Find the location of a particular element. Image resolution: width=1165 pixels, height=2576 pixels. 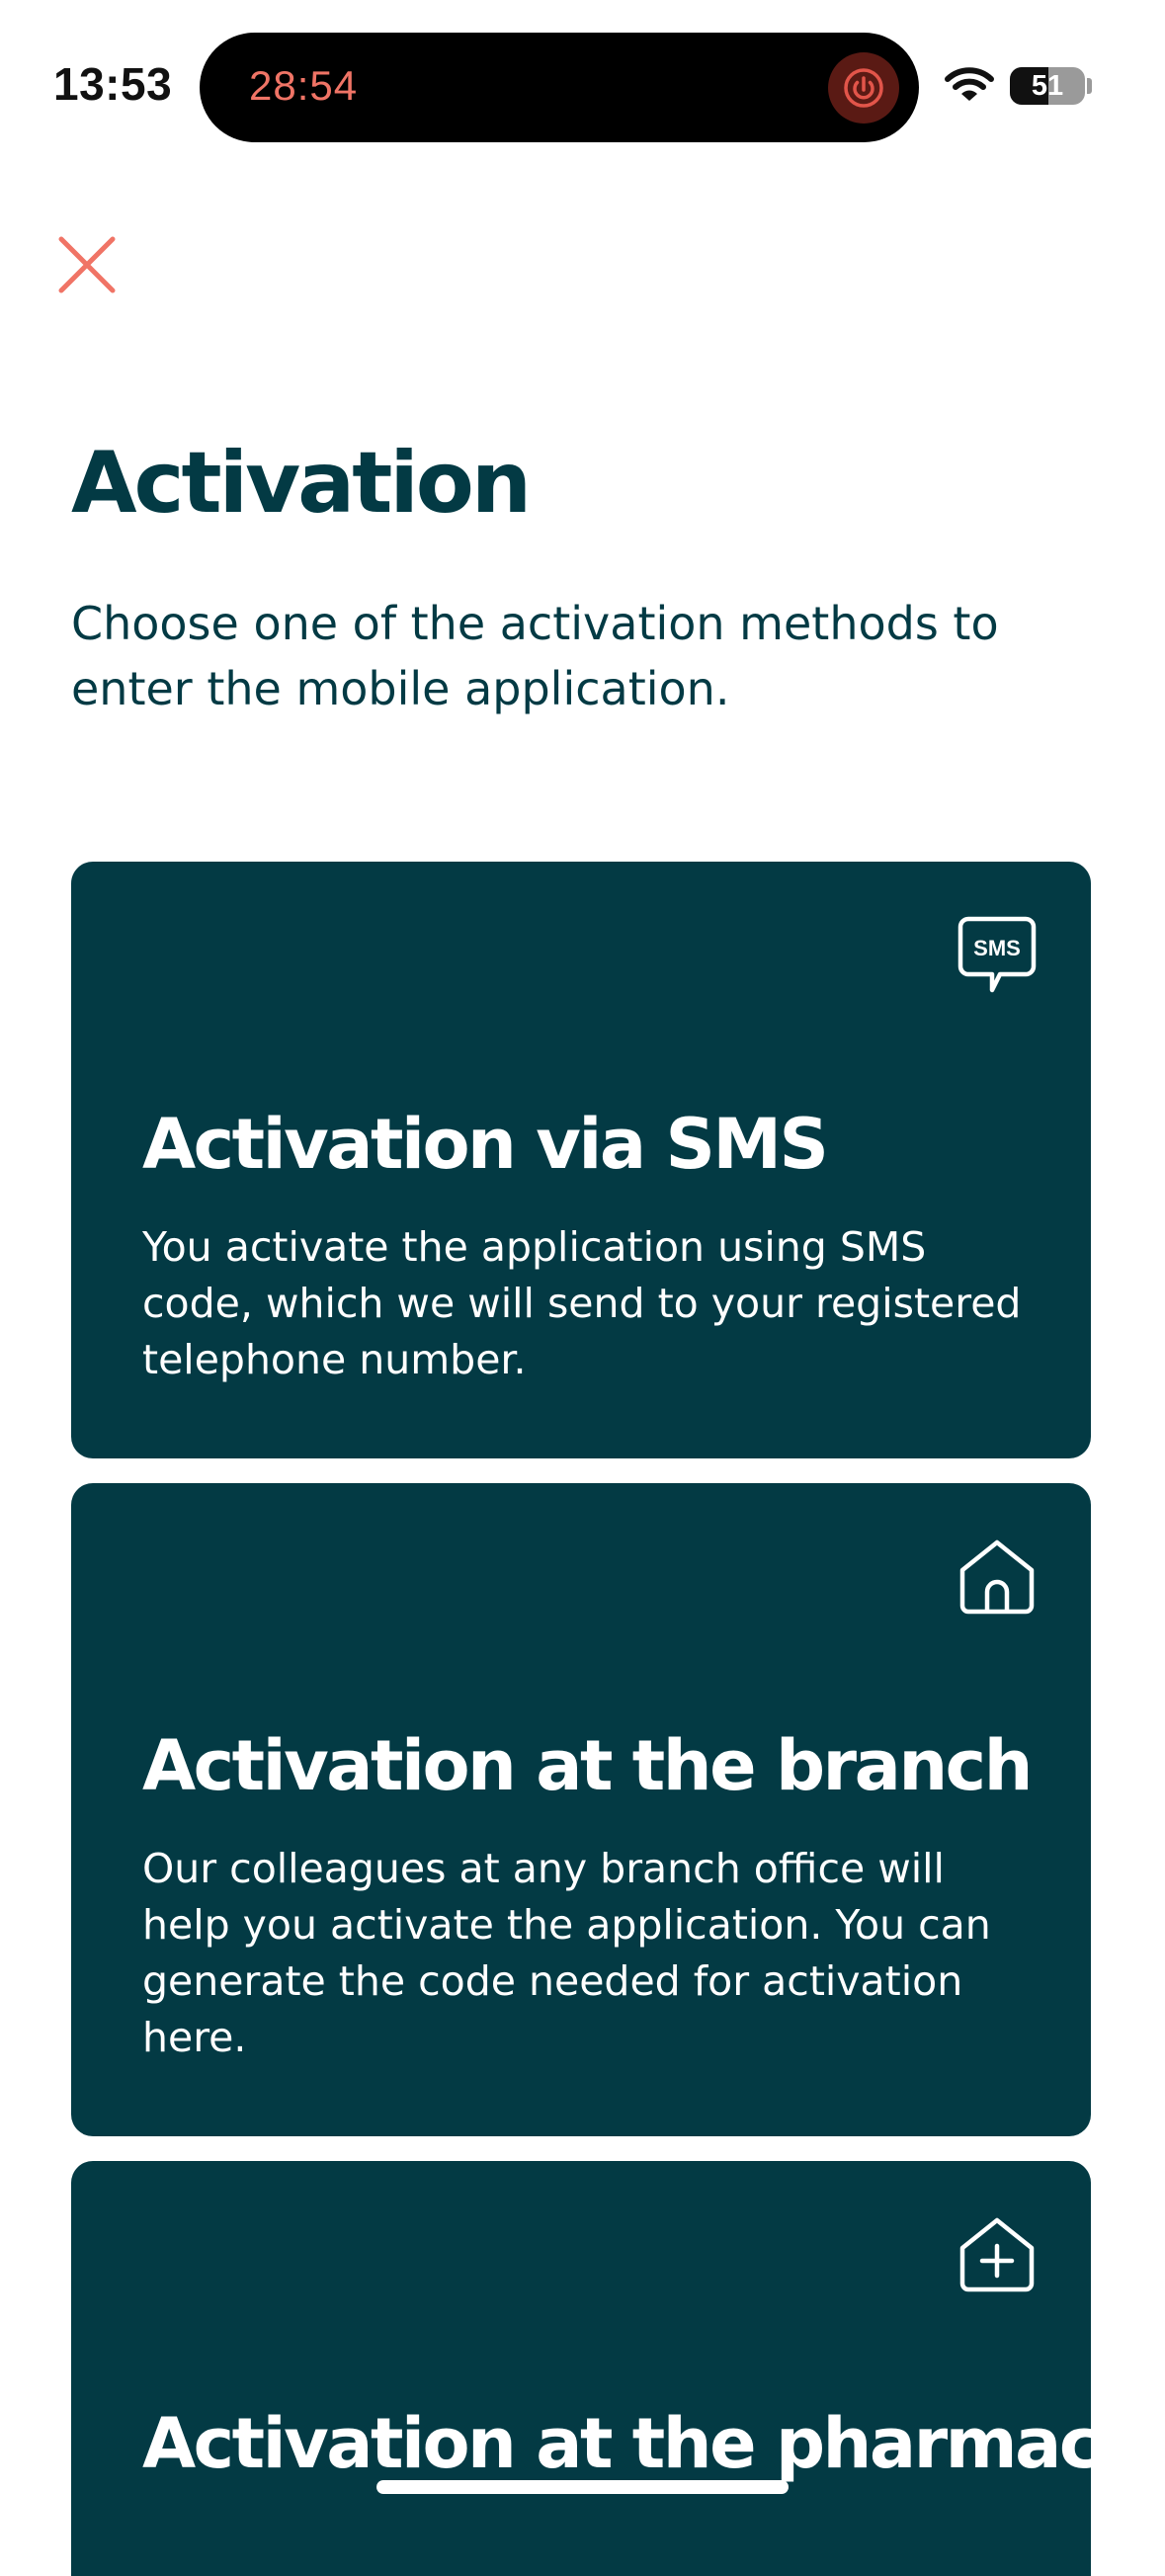

wifi-icon is located at coordinates (969, 86).